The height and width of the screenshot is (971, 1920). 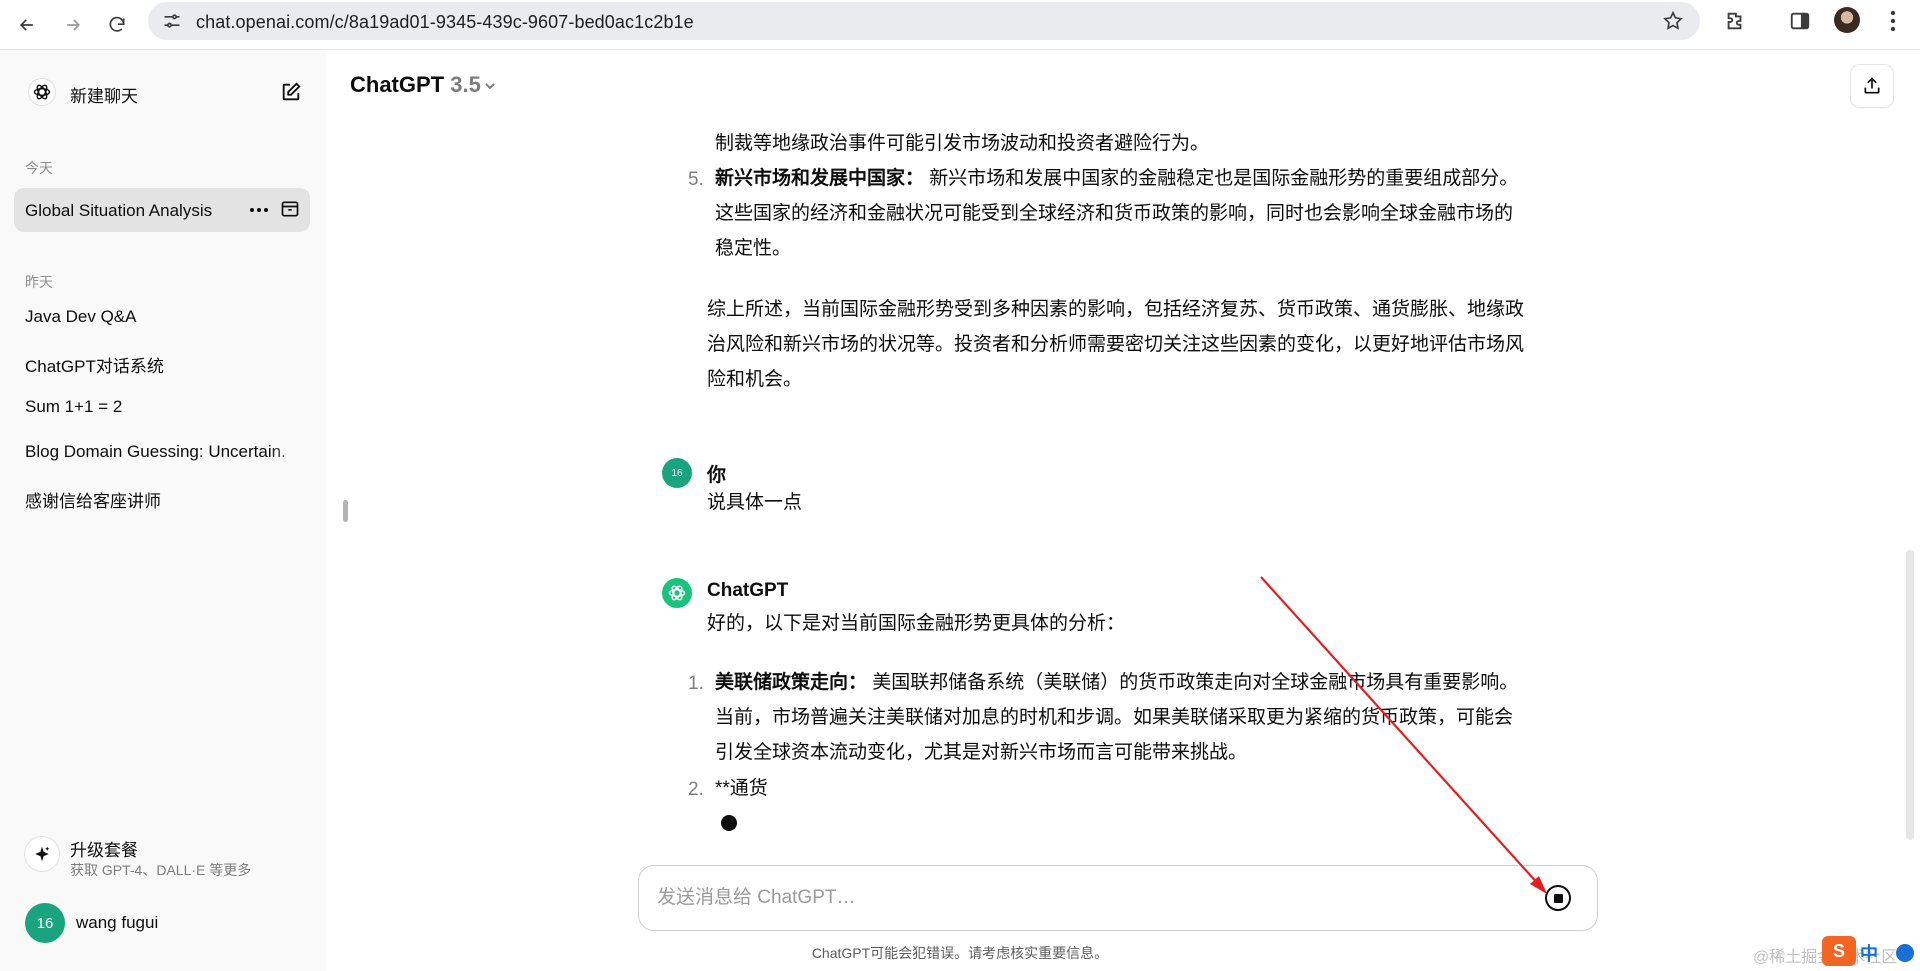 What do you see at coordinates (27, 25) in the screenshot?
I see `back-icon` at bounding box center [27, 25].